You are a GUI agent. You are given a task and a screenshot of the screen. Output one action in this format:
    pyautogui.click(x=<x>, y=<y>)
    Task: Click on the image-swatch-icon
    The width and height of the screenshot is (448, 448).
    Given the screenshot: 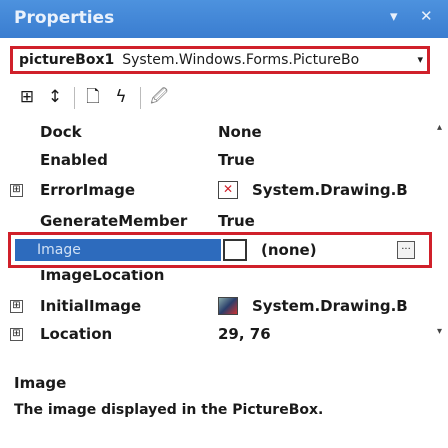 What is the action you would take?
    pyautogui.click(x=235, y=250)
    